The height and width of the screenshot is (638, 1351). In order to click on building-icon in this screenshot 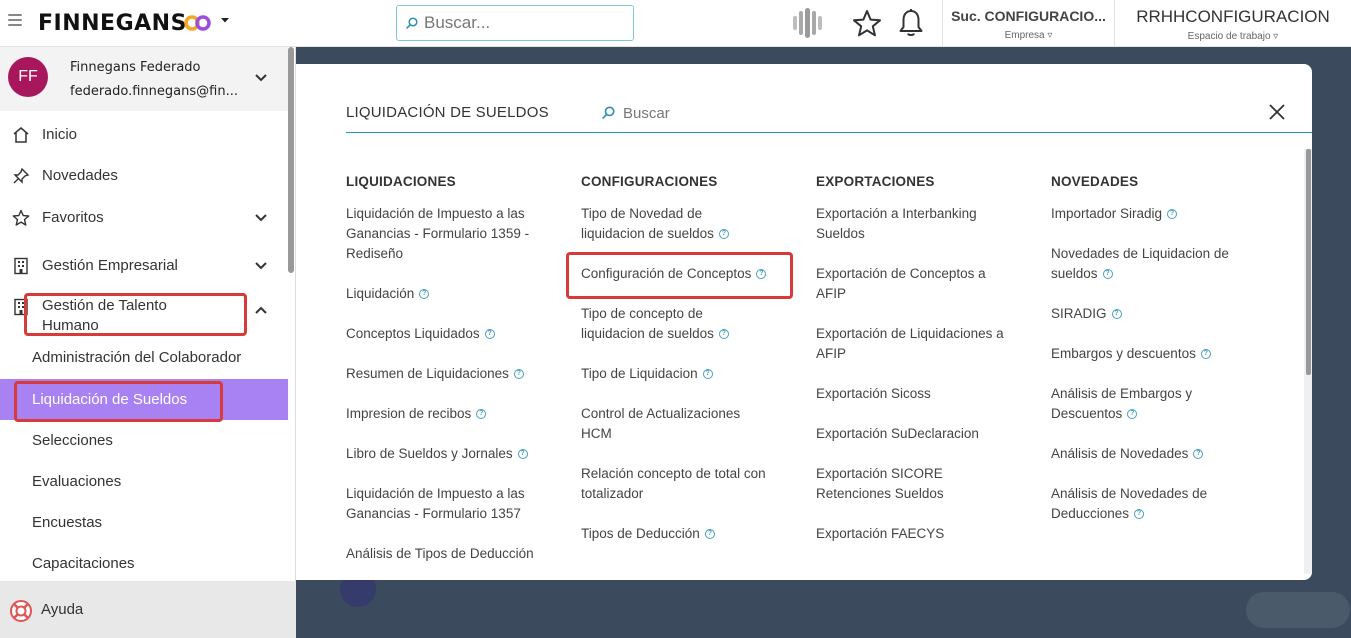, I will do `click(21, 266)`.